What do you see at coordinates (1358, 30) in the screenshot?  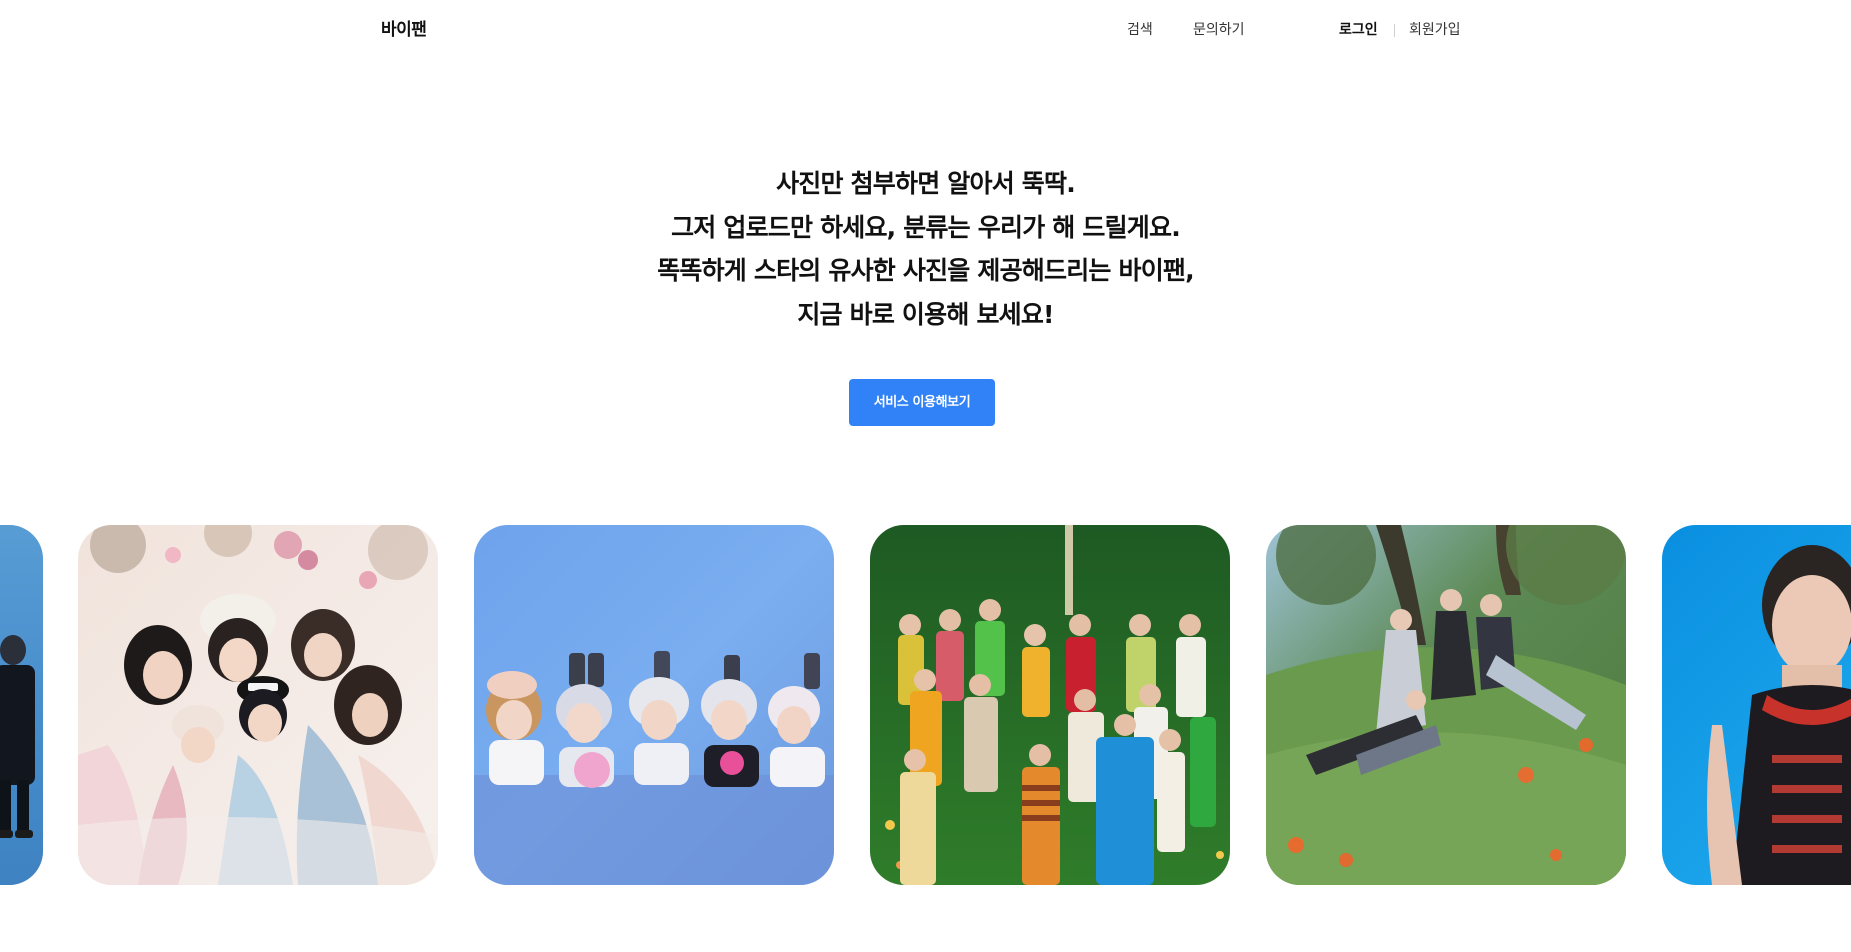 I see `login-link: 로그인` at bounding box center [1358, 30].